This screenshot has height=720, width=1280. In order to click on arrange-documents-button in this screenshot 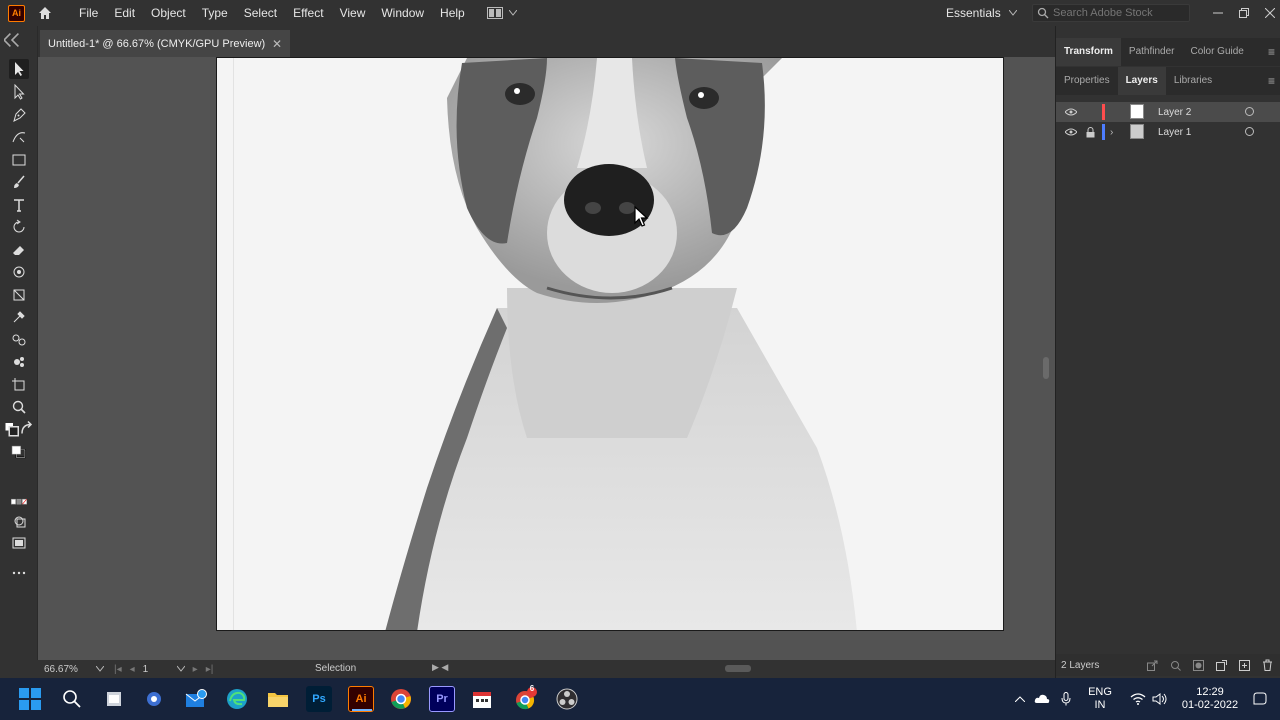, I will do `click(501, 13)`.